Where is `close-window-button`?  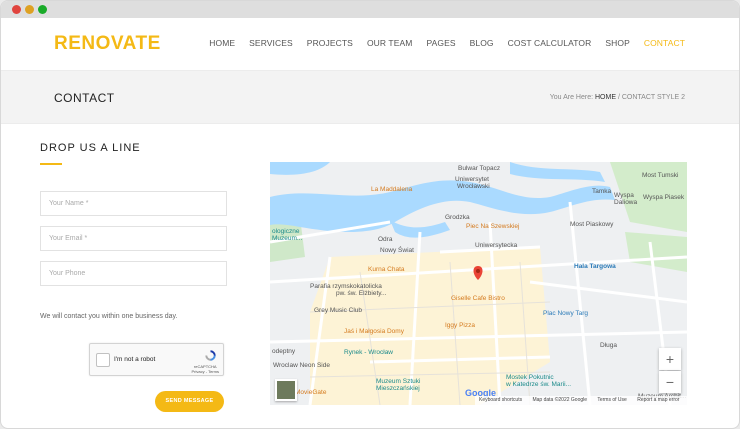 close-window-button is located at coordinates (16, 9).